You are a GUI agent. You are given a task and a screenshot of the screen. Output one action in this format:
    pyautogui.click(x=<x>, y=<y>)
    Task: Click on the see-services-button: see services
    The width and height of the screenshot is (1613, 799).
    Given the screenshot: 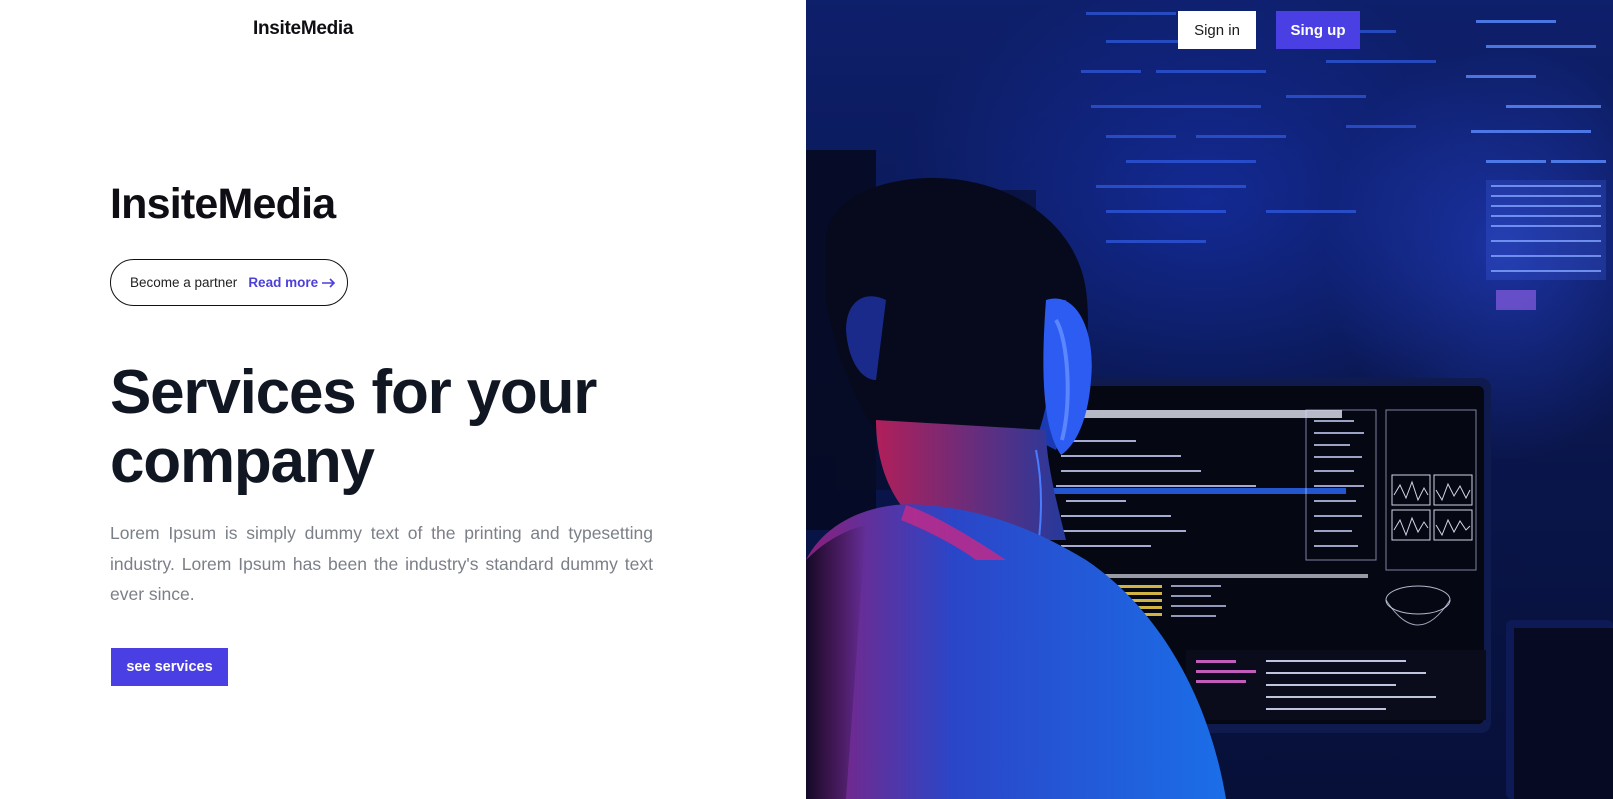 What is the action you would take?
    pyautogui.click(x=169, y=667)
    